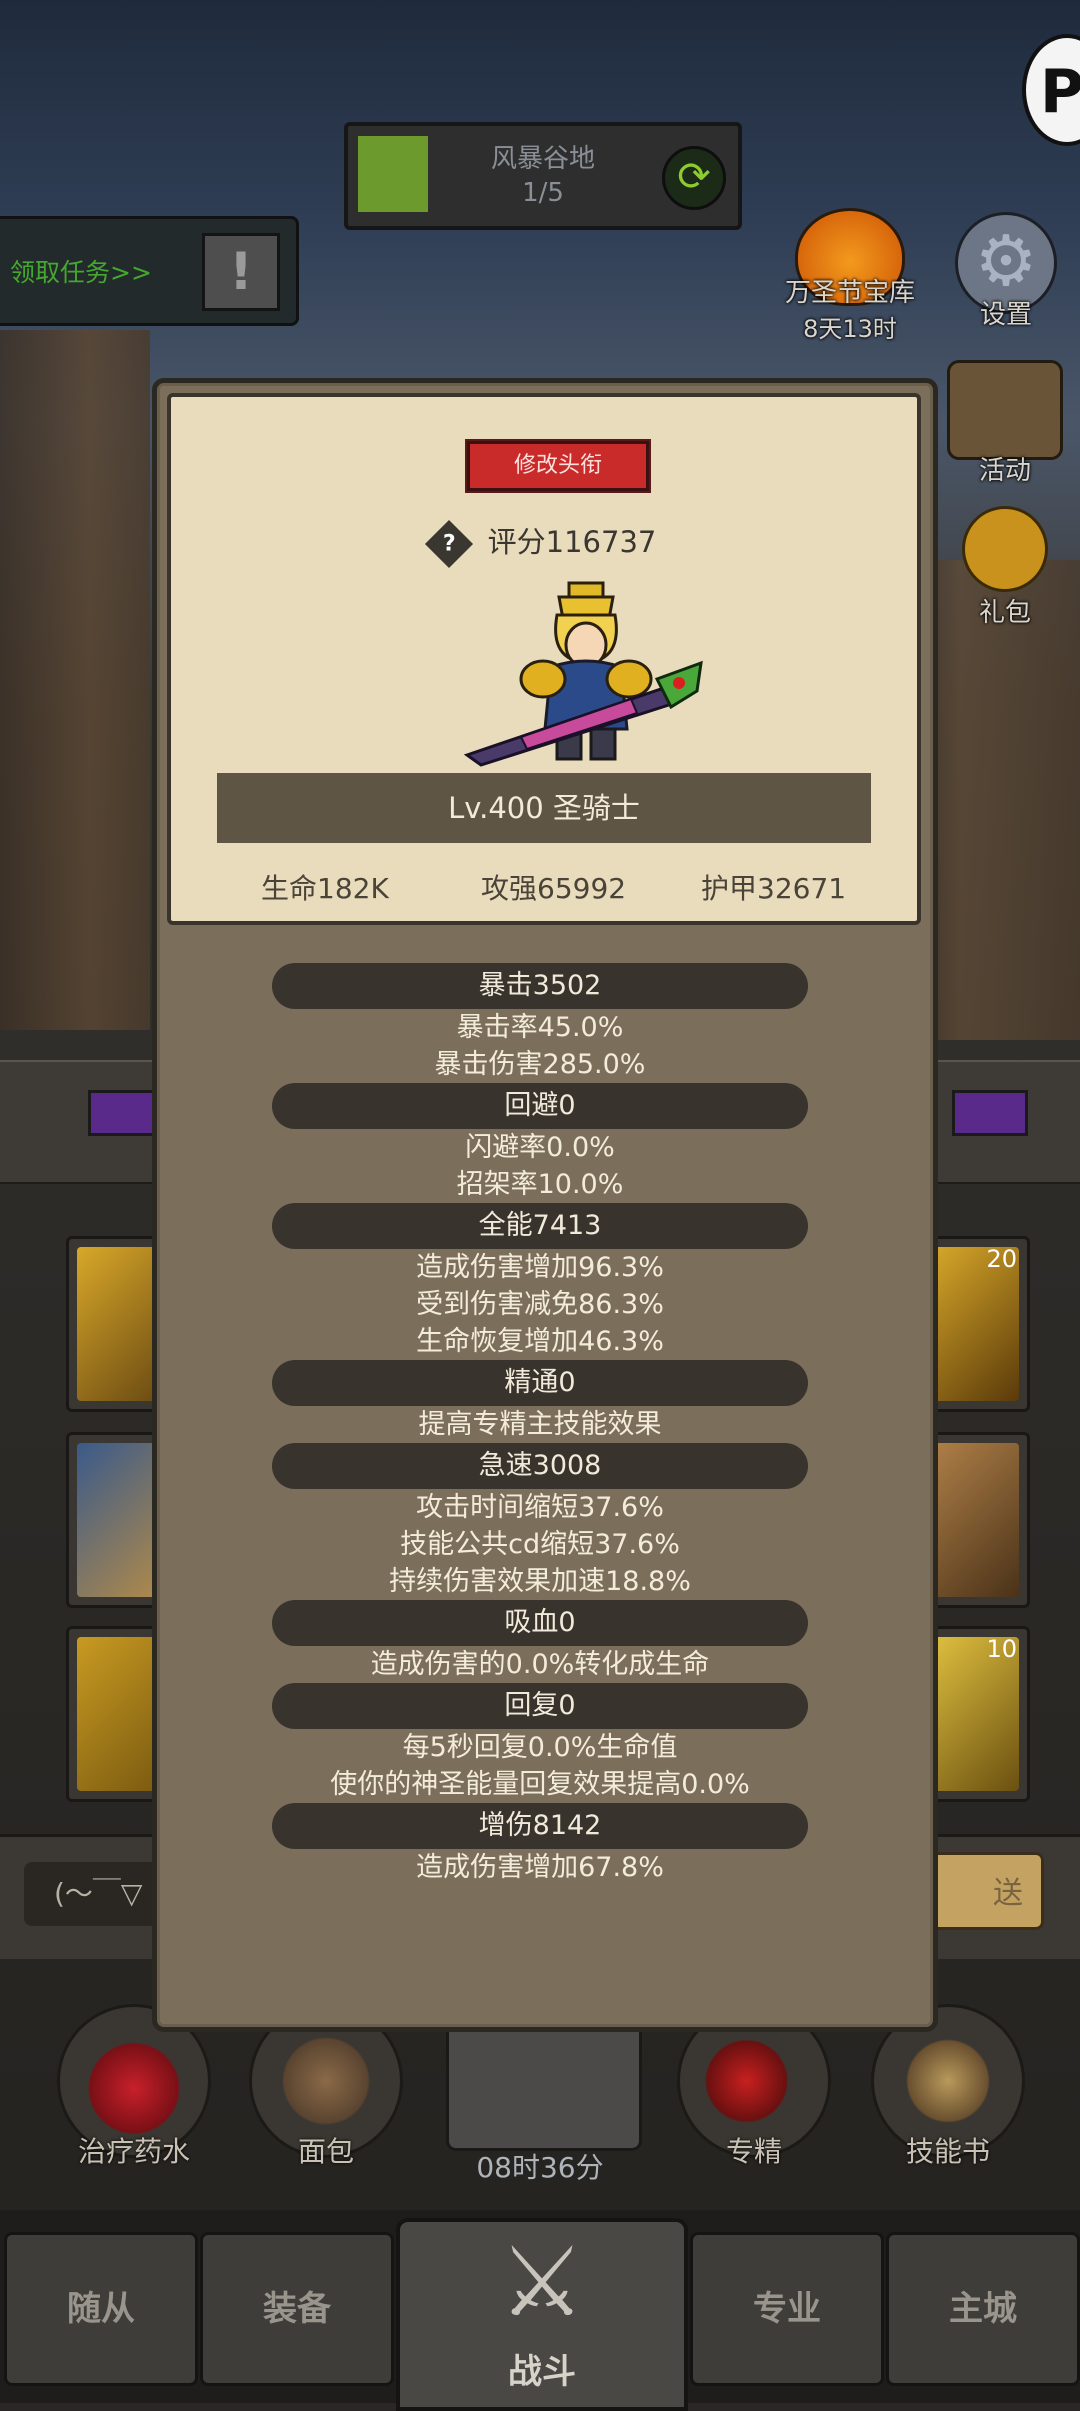  I want to click on zone-name: 风暴谷地, so click(542, 159).